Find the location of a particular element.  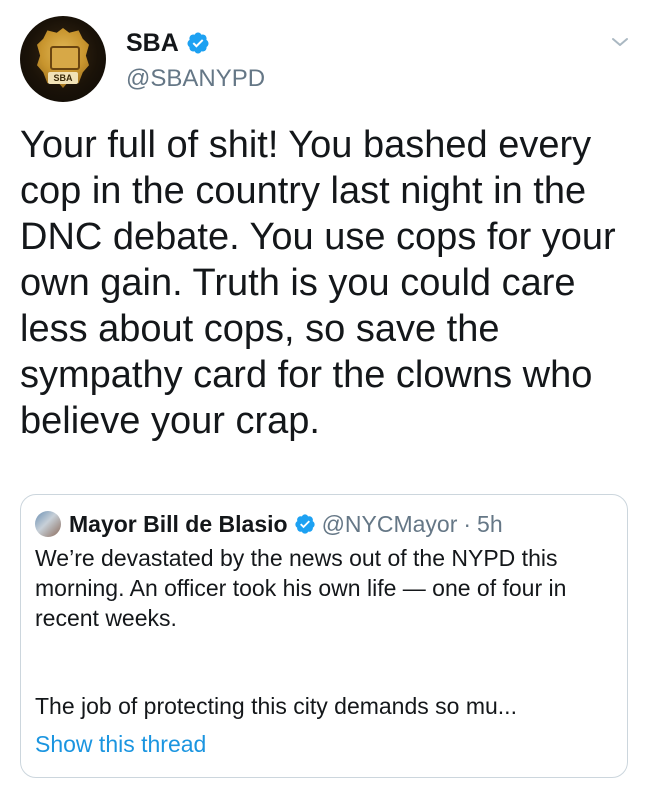

quoted-author-avatar is located at coordinates (48, 524).